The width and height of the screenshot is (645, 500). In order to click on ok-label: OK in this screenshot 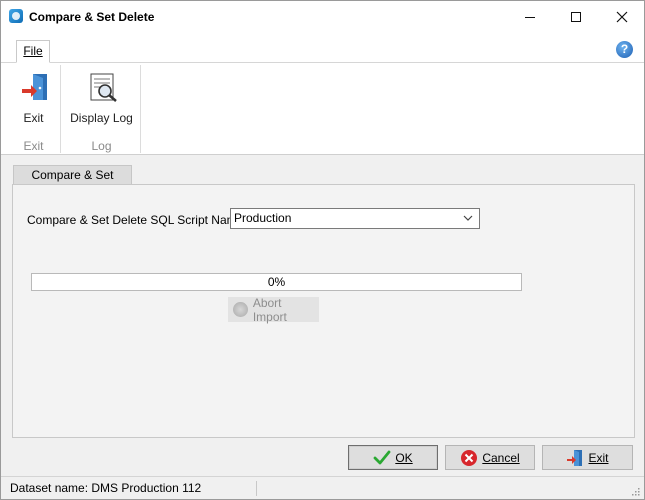, I will do `click(404, 457)`.